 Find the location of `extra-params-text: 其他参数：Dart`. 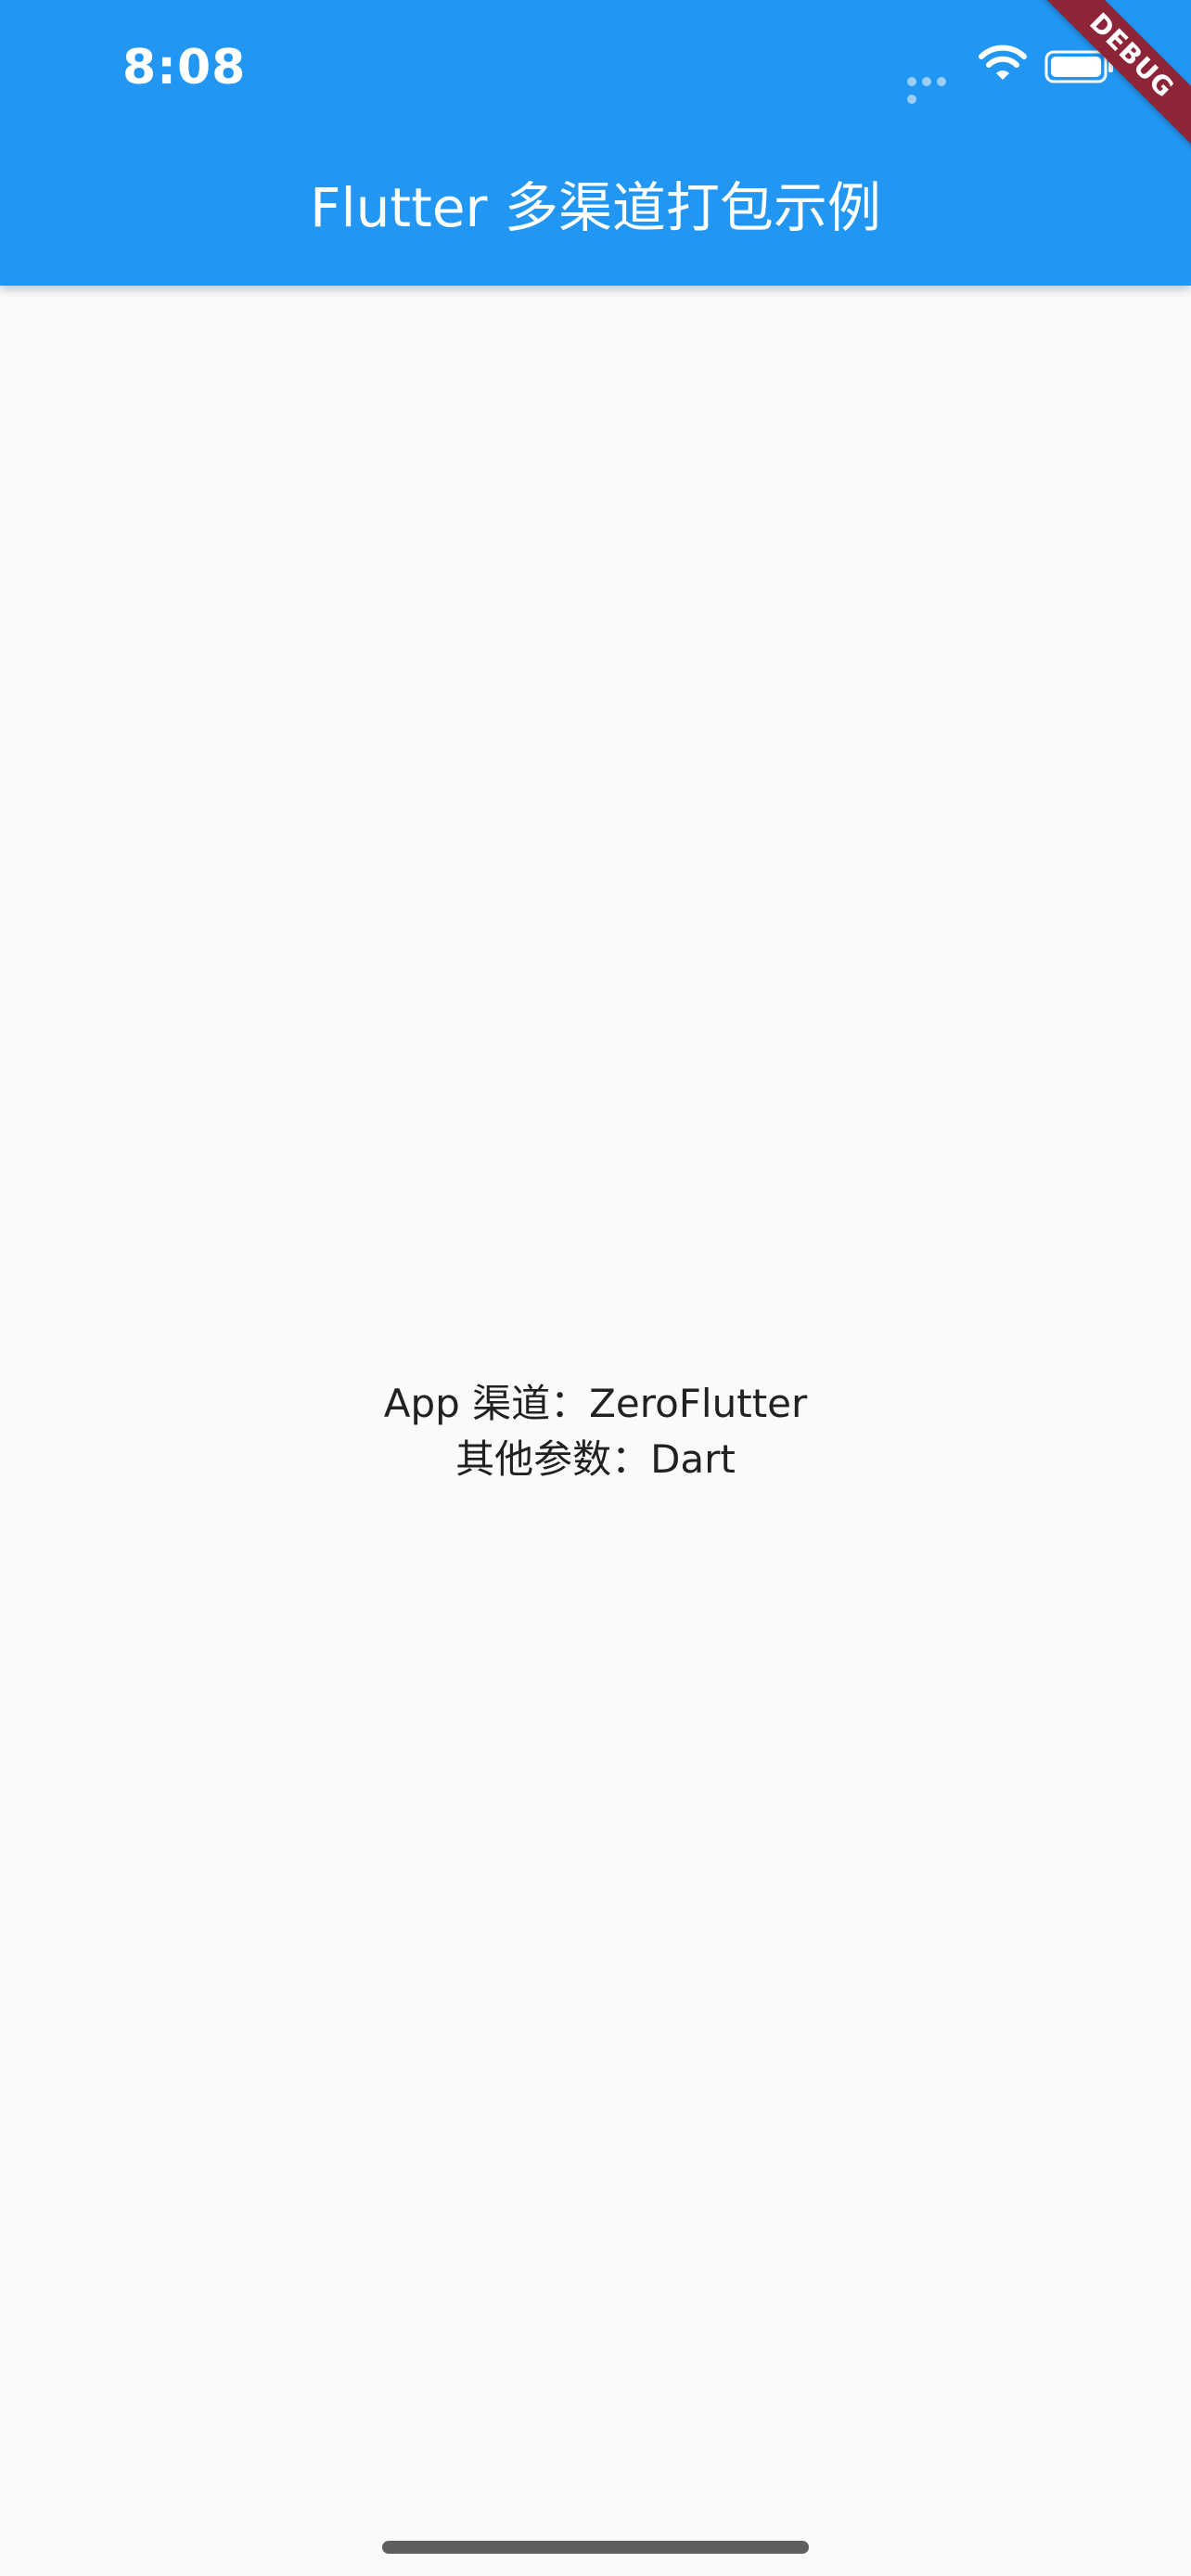

extra-params-text: 其他参数：Dart is located at coordinates (595, 1459).